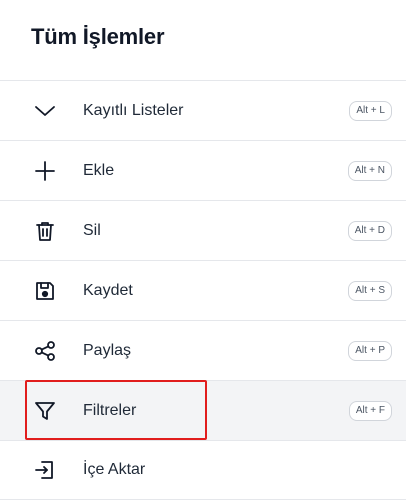 Image resolution: width=406 pixels, height=500 pixels. What do you see at coordinates (203, 230) in the screenshot?
I see `action-delete: Sil Alt + D` at bounding box center [203, 230].